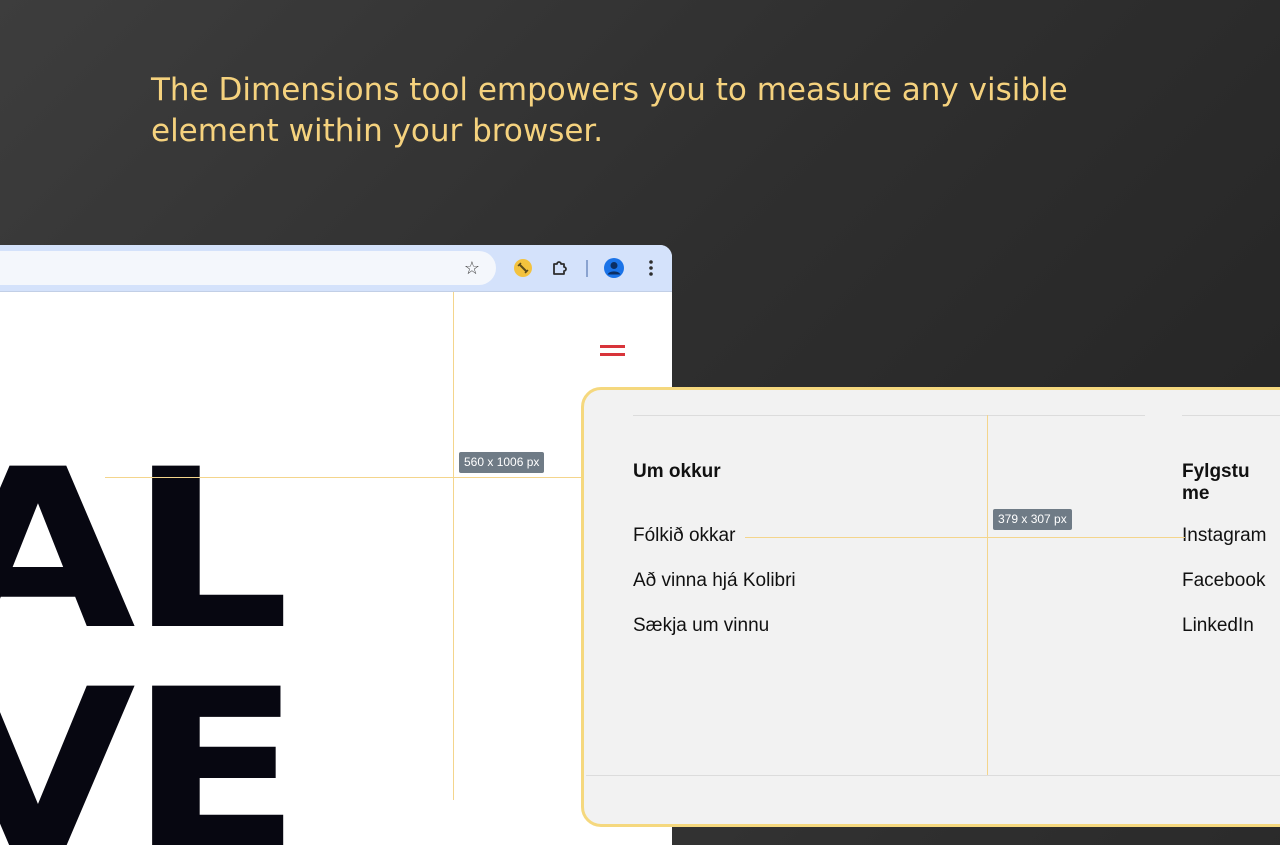  Describe the element at coordinates (248, 268) in the screenshot. I see `address-bar` at that location.